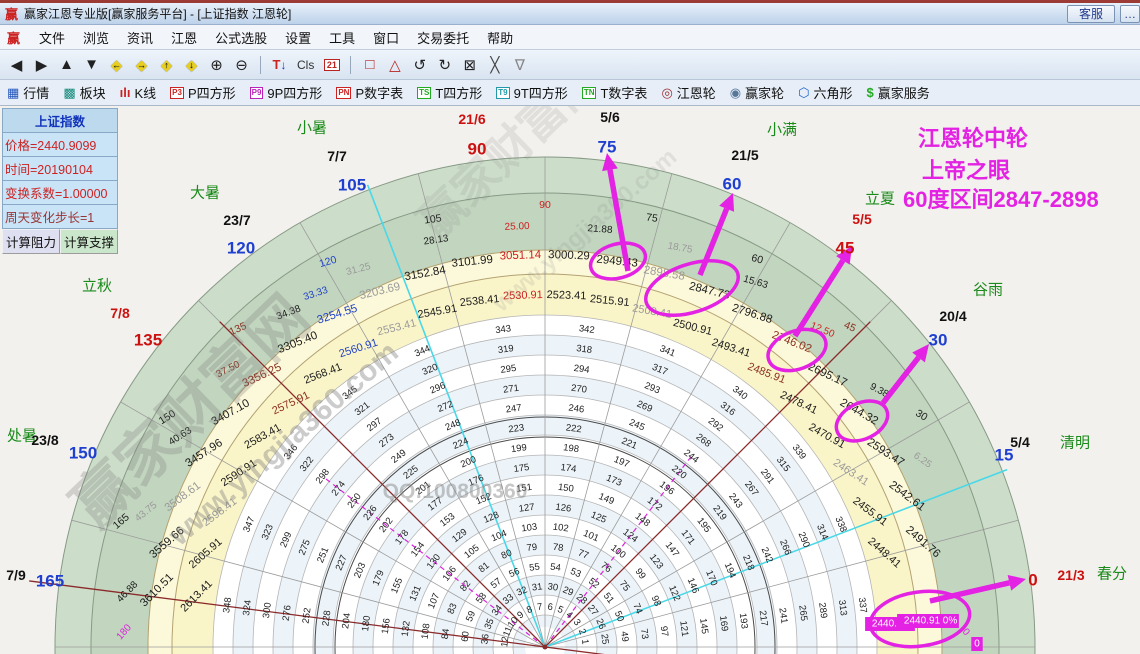 The height and width of the screenshot is (654, 1140). What do you see at coordinates (540, 93) in the screenshot?
I see `tab-9t-square-label: 9T四方形` at bounding box center [540, 93].